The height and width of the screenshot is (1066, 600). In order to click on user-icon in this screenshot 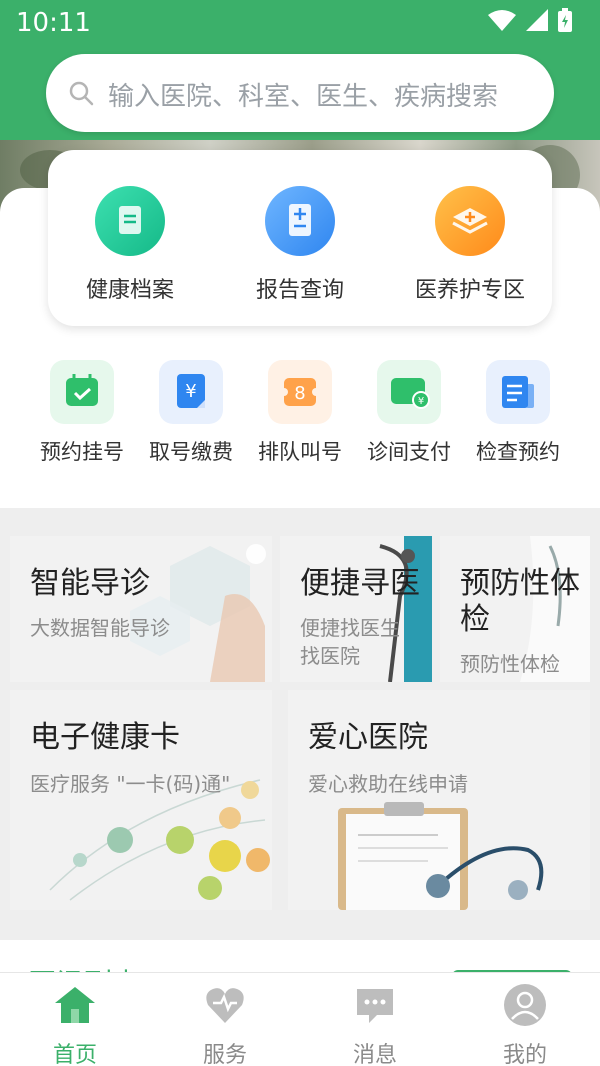, I will do `click(525, 1005)`.